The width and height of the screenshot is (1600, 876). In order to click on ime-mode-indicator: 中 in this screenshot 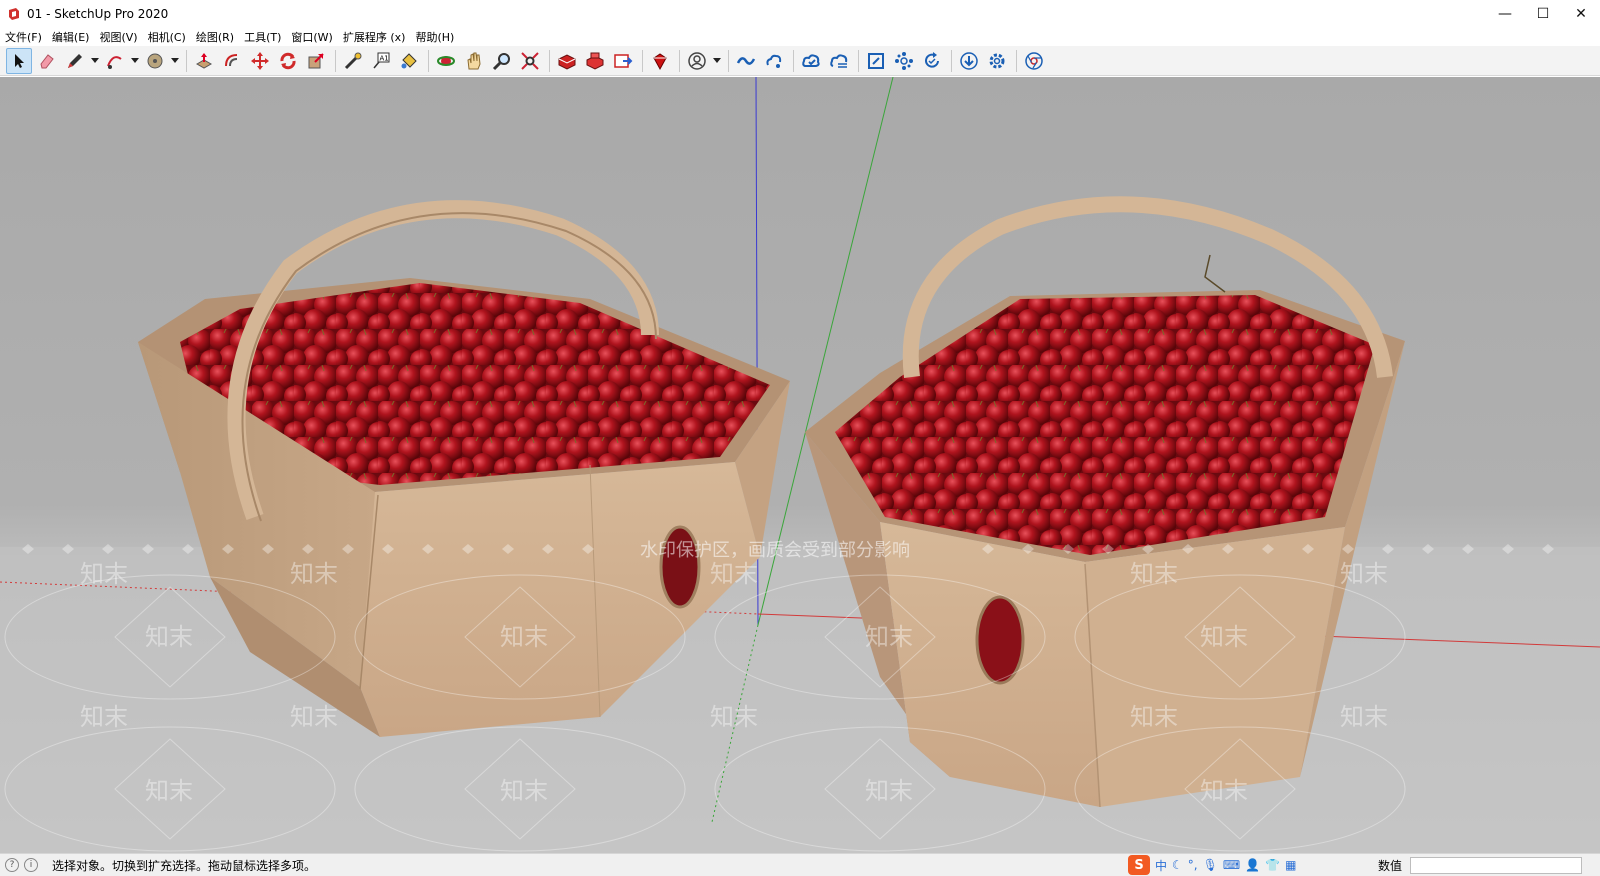, I will do `click(1161, 865)`.